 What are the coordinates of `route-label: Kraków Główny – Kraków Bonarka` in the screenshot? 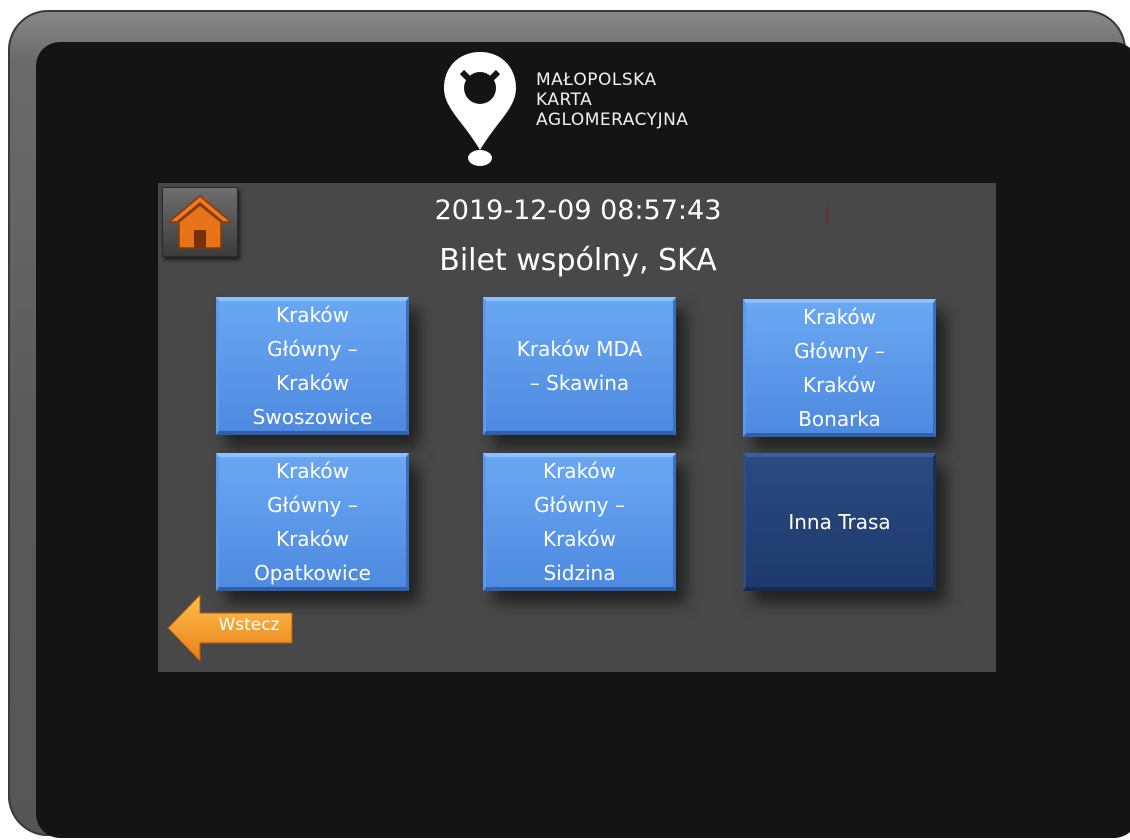 It's located at (839, 368).